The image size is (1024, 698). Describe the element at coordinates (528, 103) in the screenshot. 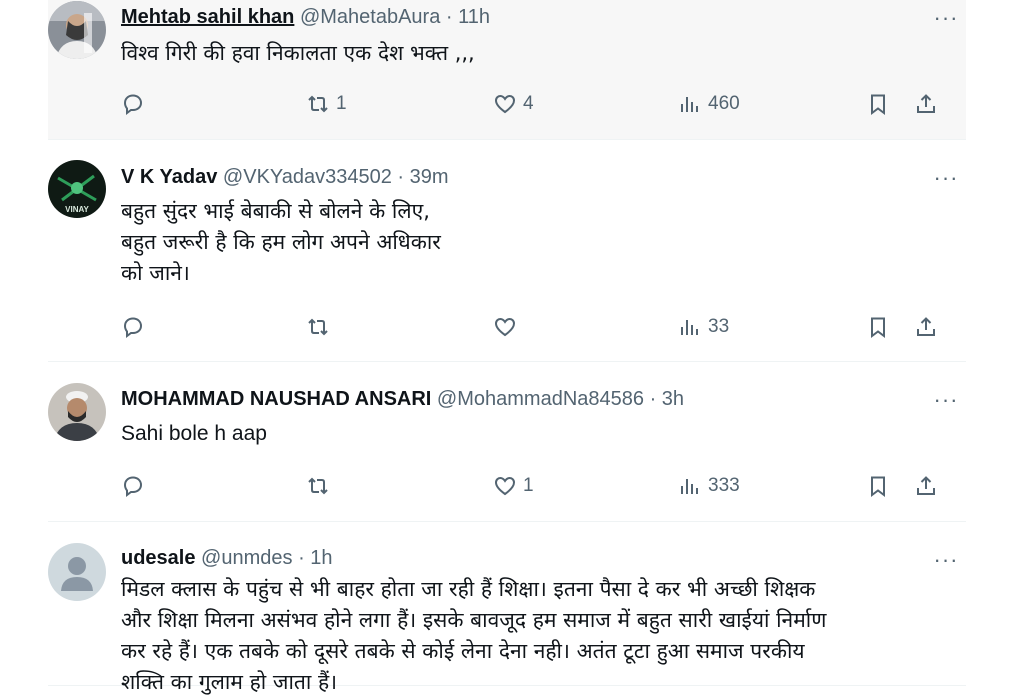

I see `like-count: 4` at that location.